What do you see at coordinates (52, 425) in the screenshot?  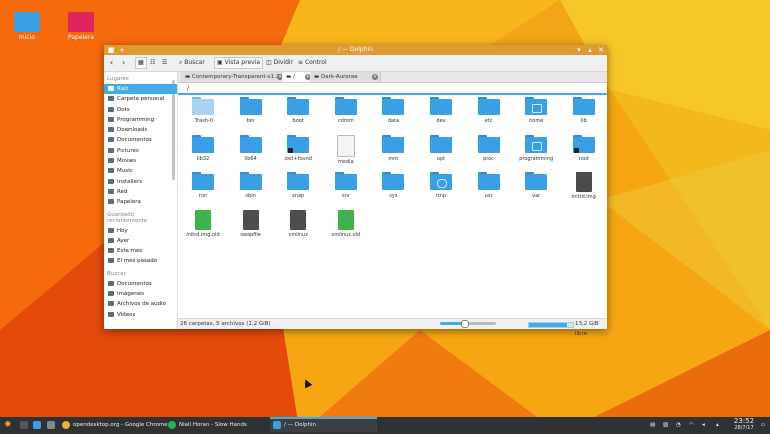 I see `terminal-launcher-icon` at bounding box center [52, 425].